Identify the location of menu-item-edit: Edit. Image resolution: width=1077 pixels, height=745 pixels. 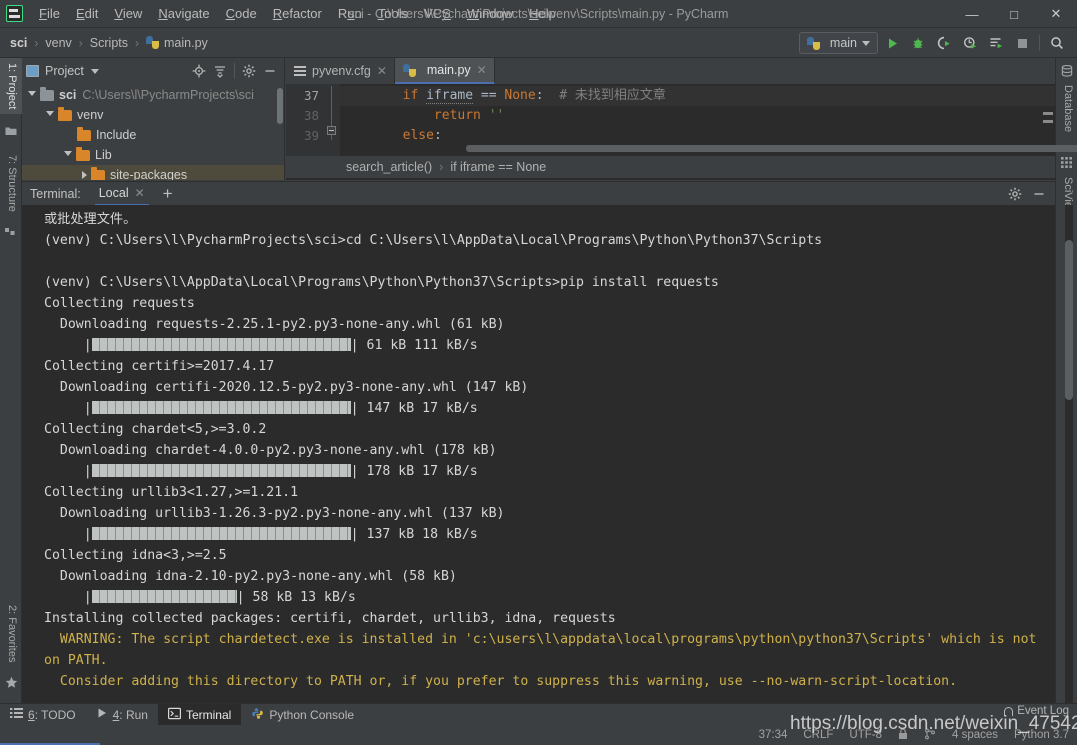
(87, 13).